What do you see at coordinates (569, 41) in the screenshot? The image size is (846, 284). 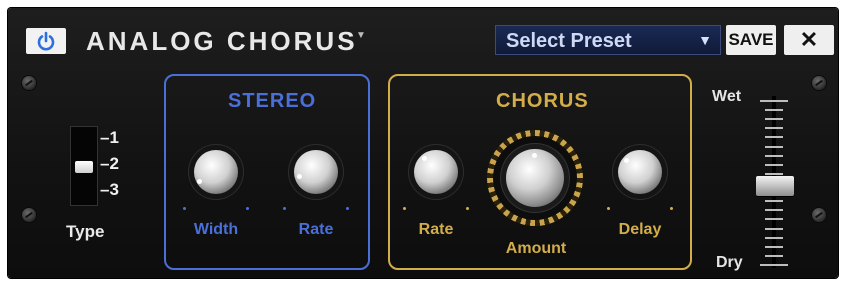 I see `preset-label: Select Preset` at bounding box center [569, 41].